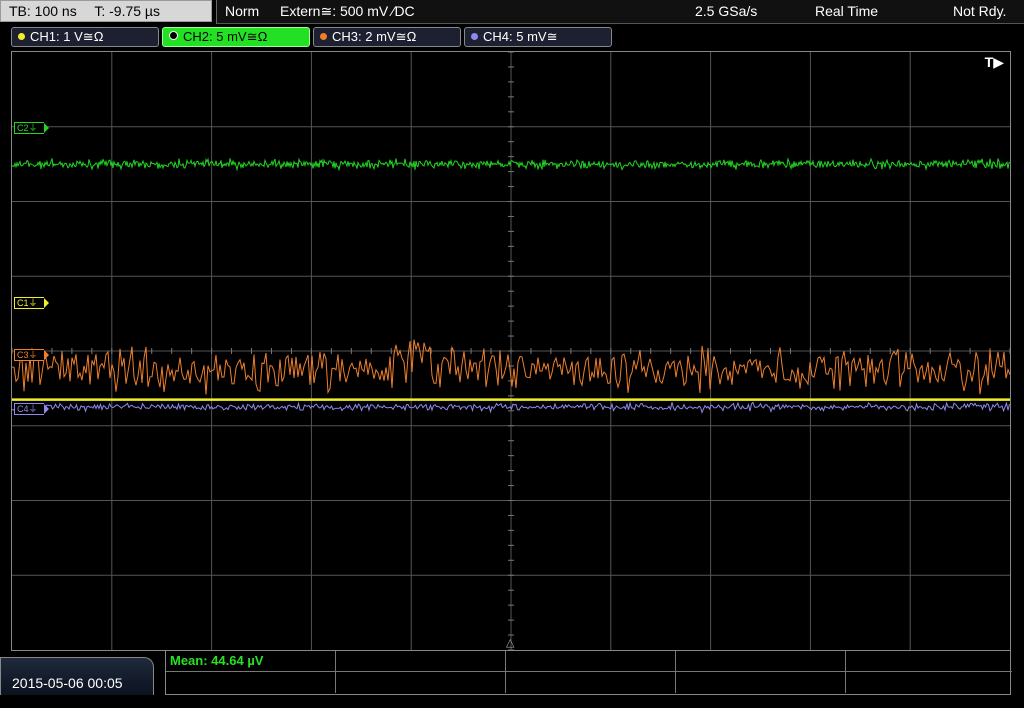 This screenshot has height=708, width=1024. Describe the element at coordinates (323, 36) in the screenshot. I see `channel-3-dot-icon` at that location.